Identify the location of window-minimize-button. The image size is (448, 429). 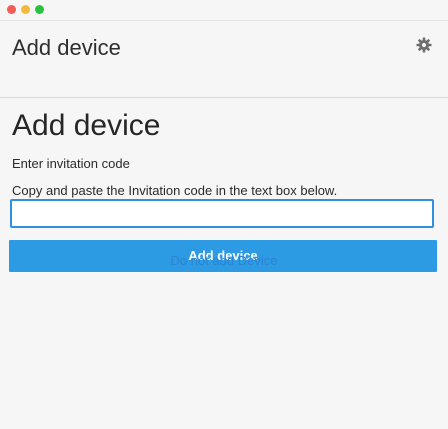
(25, 9).